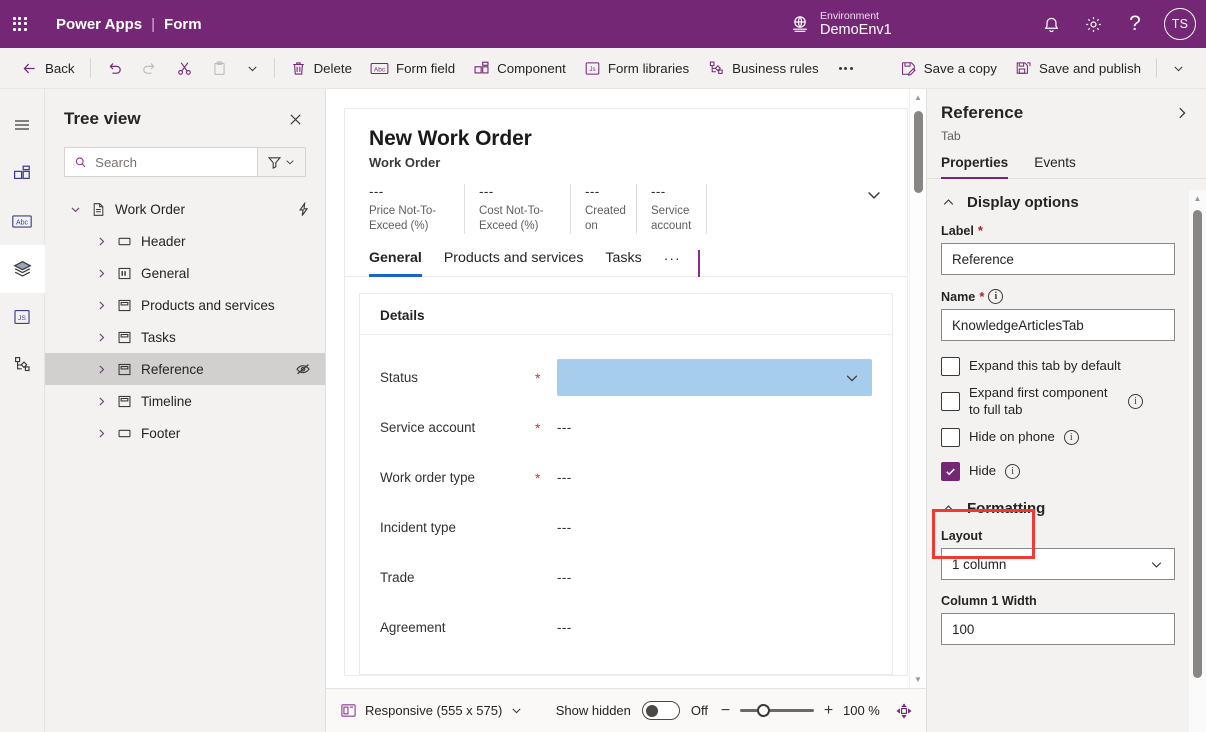 Image resolution: width=1206 pixels, height=732 pixels. What do you see at coordinates (904, 710) in the screenshot?
I see `fit-to-screen-button` at bounding box center [904, 710].